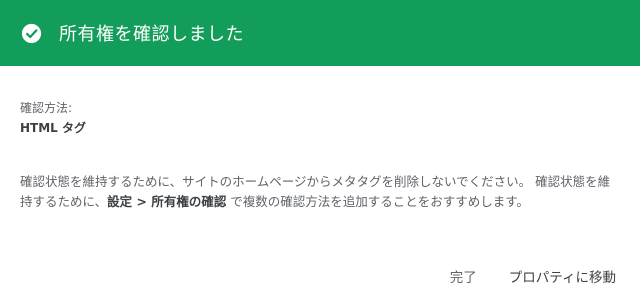 This screenshot has height=303, width=640. What do you see at coordinates (167, 201) in the screenshot?
I see `settings-path: 設定 > 所有権の確認` at bounding box center [167, 201].